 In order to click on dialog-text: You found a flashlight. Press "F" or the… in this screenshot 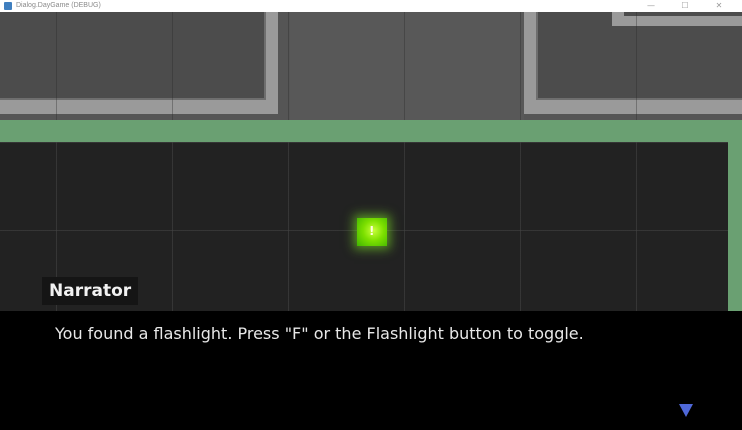, I will do `click(319, 333)`.